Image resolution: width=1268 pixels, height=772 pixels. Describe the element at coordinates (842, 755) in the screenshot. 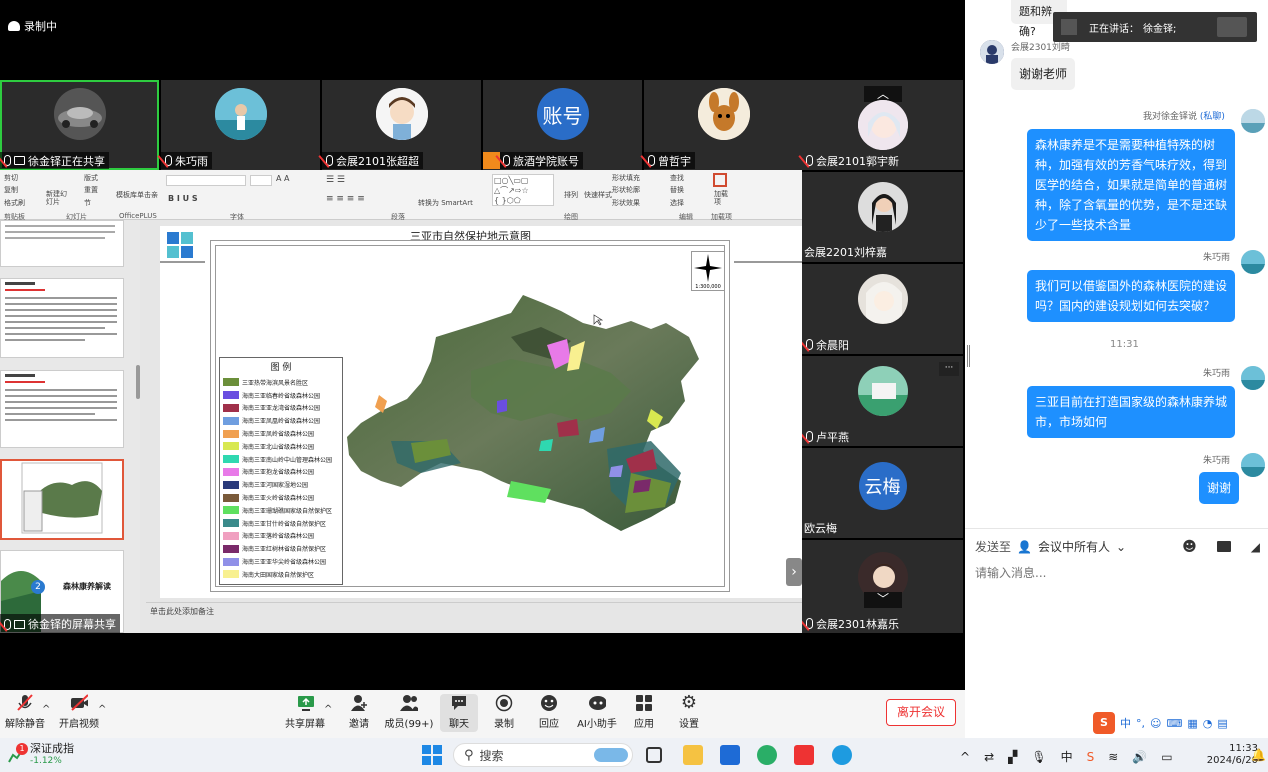

I see `edge-browser-icon` at that location.